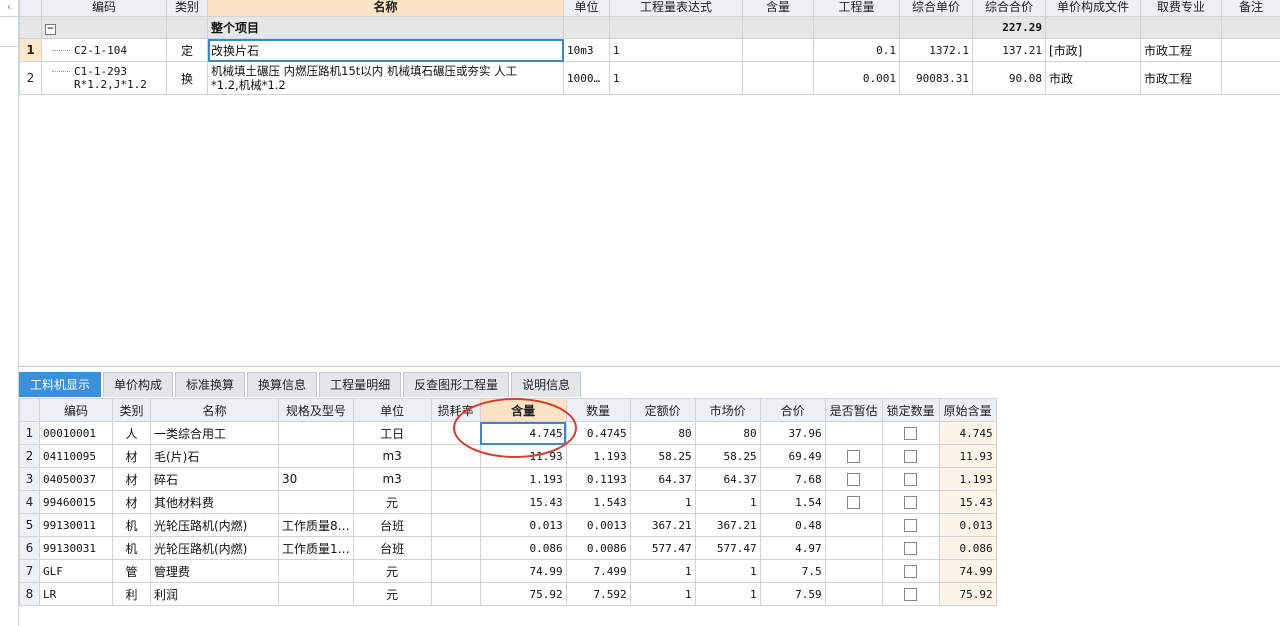 This screenshot has width=1280, height=626. Describe the element at coordinates (104, 78) in the screenshot. I see `row-code: C1-1-293 R*1.2,J*1.2` at that location.